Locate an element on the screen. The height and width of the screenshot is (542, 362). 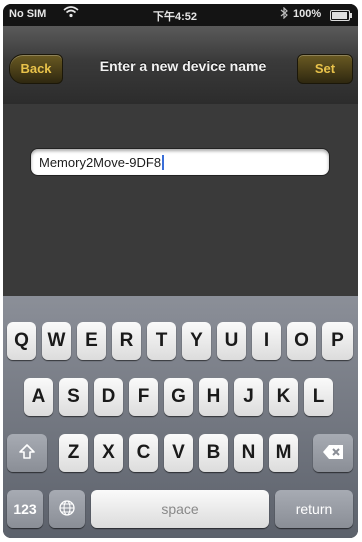
key-t: T is located at coordinates (161, 341).